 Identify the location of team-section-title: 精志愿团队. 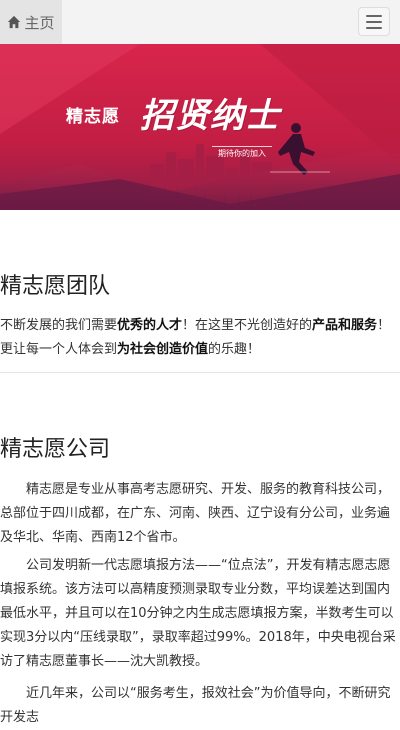
(55, 286).